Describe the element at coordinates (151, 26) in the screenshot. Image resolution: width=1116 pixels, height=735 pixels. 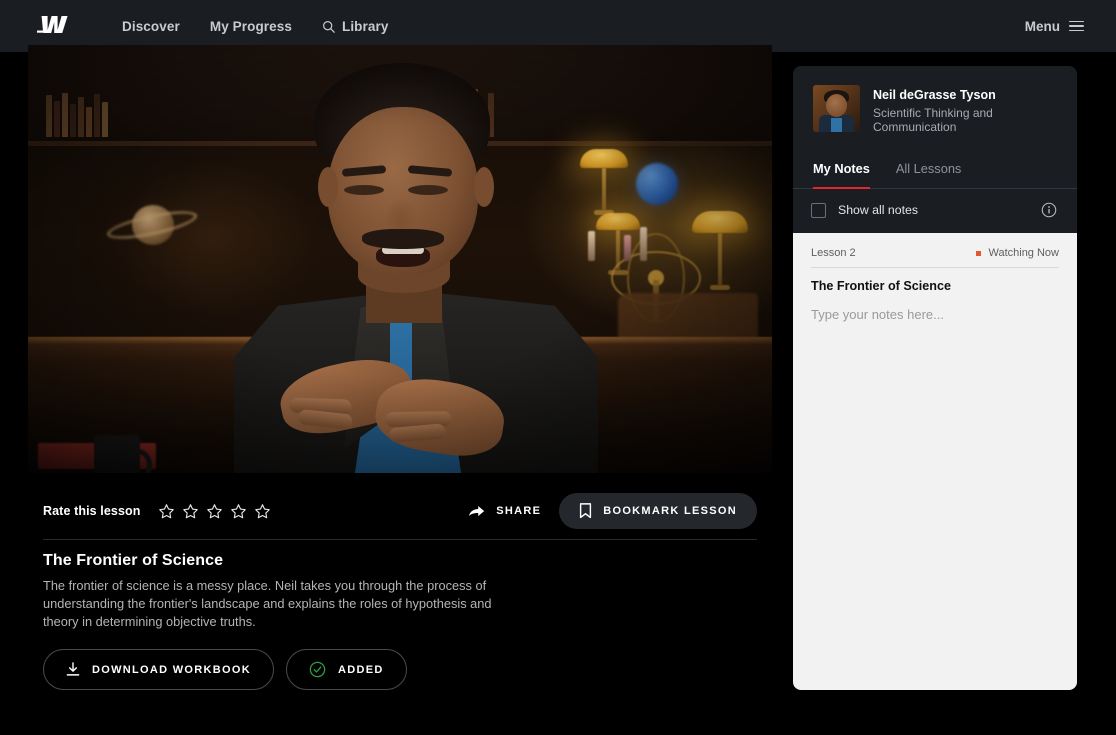
I see `nav-link-discover: Discover` at that location.